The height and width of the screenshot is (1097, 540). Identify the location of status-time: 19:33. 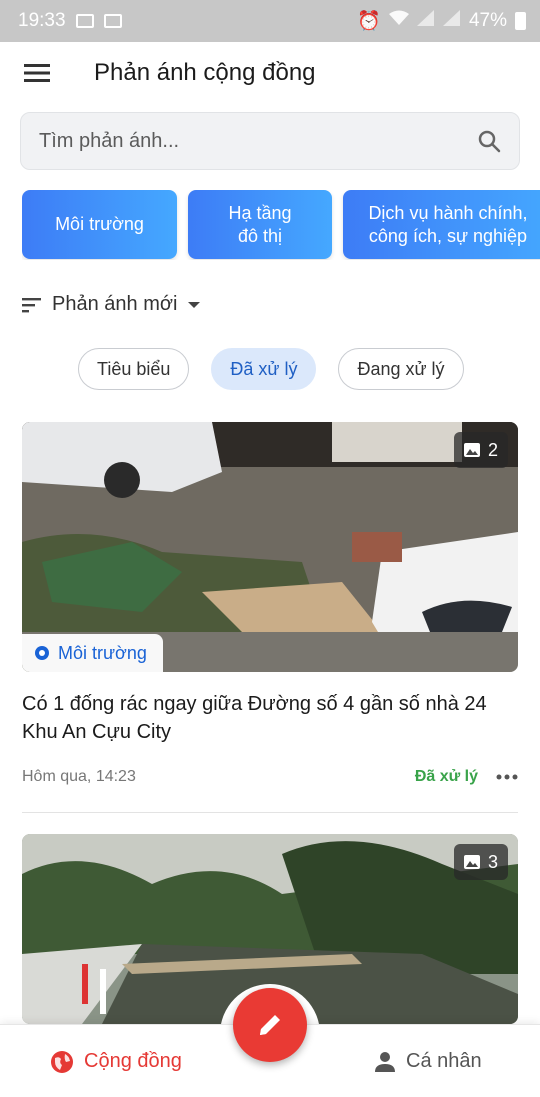
(42, 20).